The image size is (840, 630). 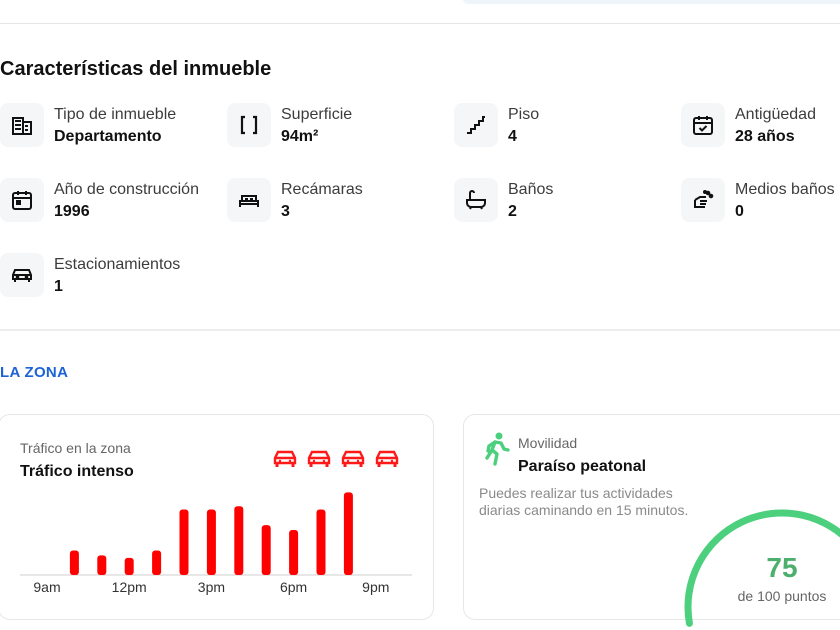 What do you see at coordinates (46, 587) in the screenshot?
I see `x-tick-label: 9am` at bounding box center [46, 587].